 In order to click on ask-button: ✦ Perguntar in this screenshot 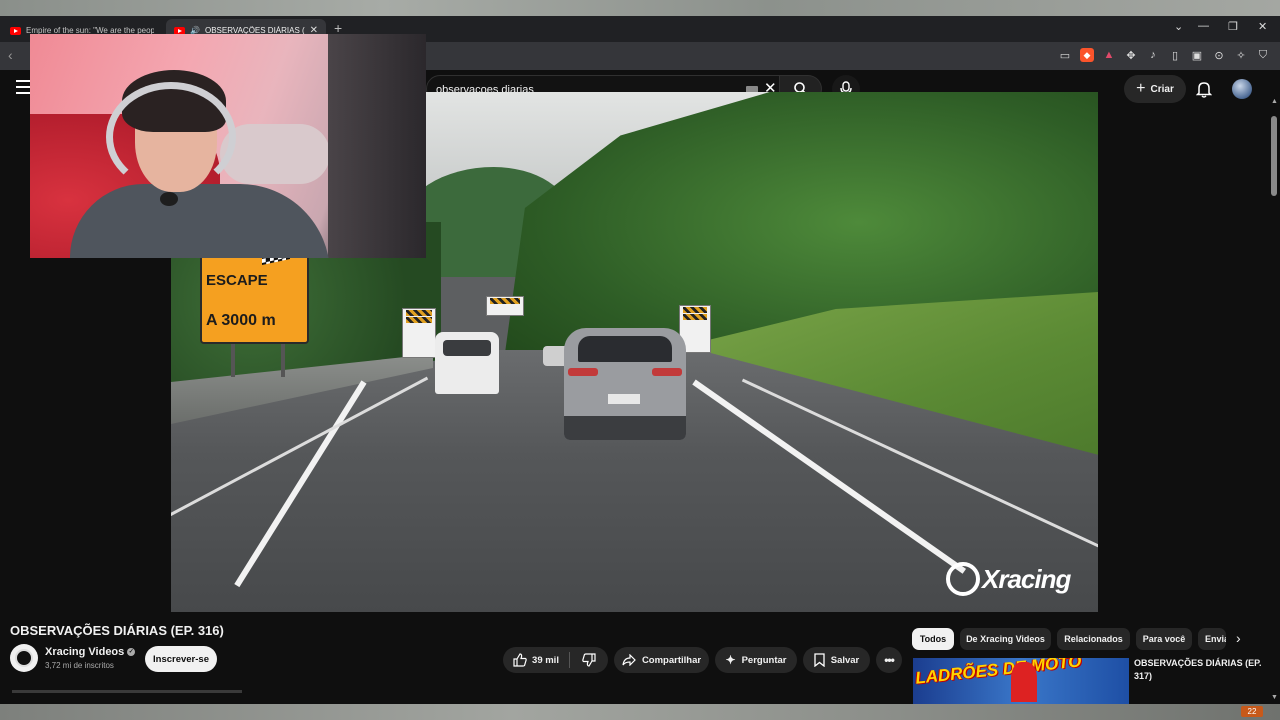, I will do `click(756, 660)`.